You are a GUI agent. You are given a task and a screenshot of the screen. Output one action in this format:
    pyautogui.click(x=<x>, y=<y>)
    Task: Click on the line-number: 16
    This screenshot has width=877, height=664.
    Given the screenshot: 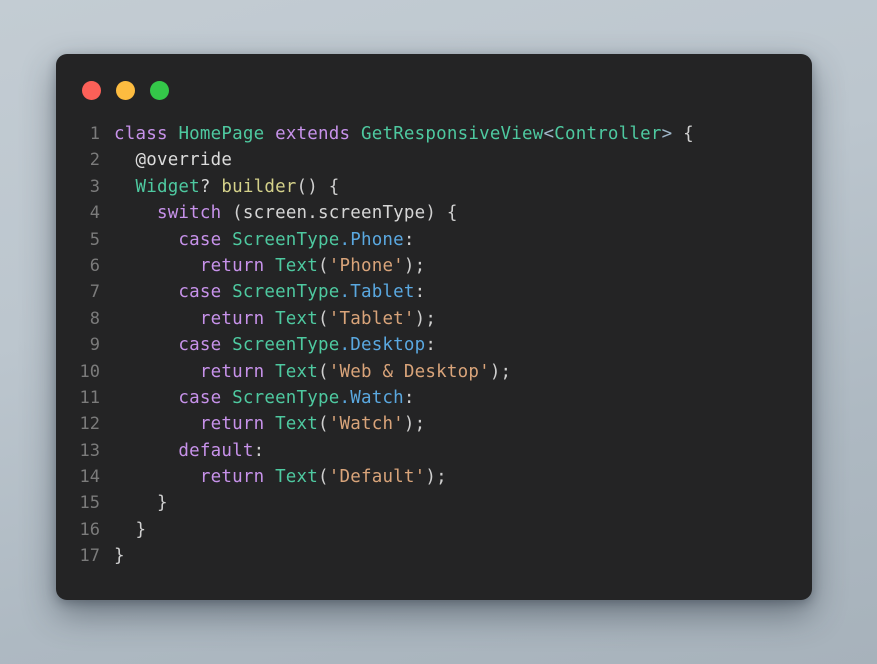 What is the action you would take?
    pyautogui.click(x=89, y=529)
    